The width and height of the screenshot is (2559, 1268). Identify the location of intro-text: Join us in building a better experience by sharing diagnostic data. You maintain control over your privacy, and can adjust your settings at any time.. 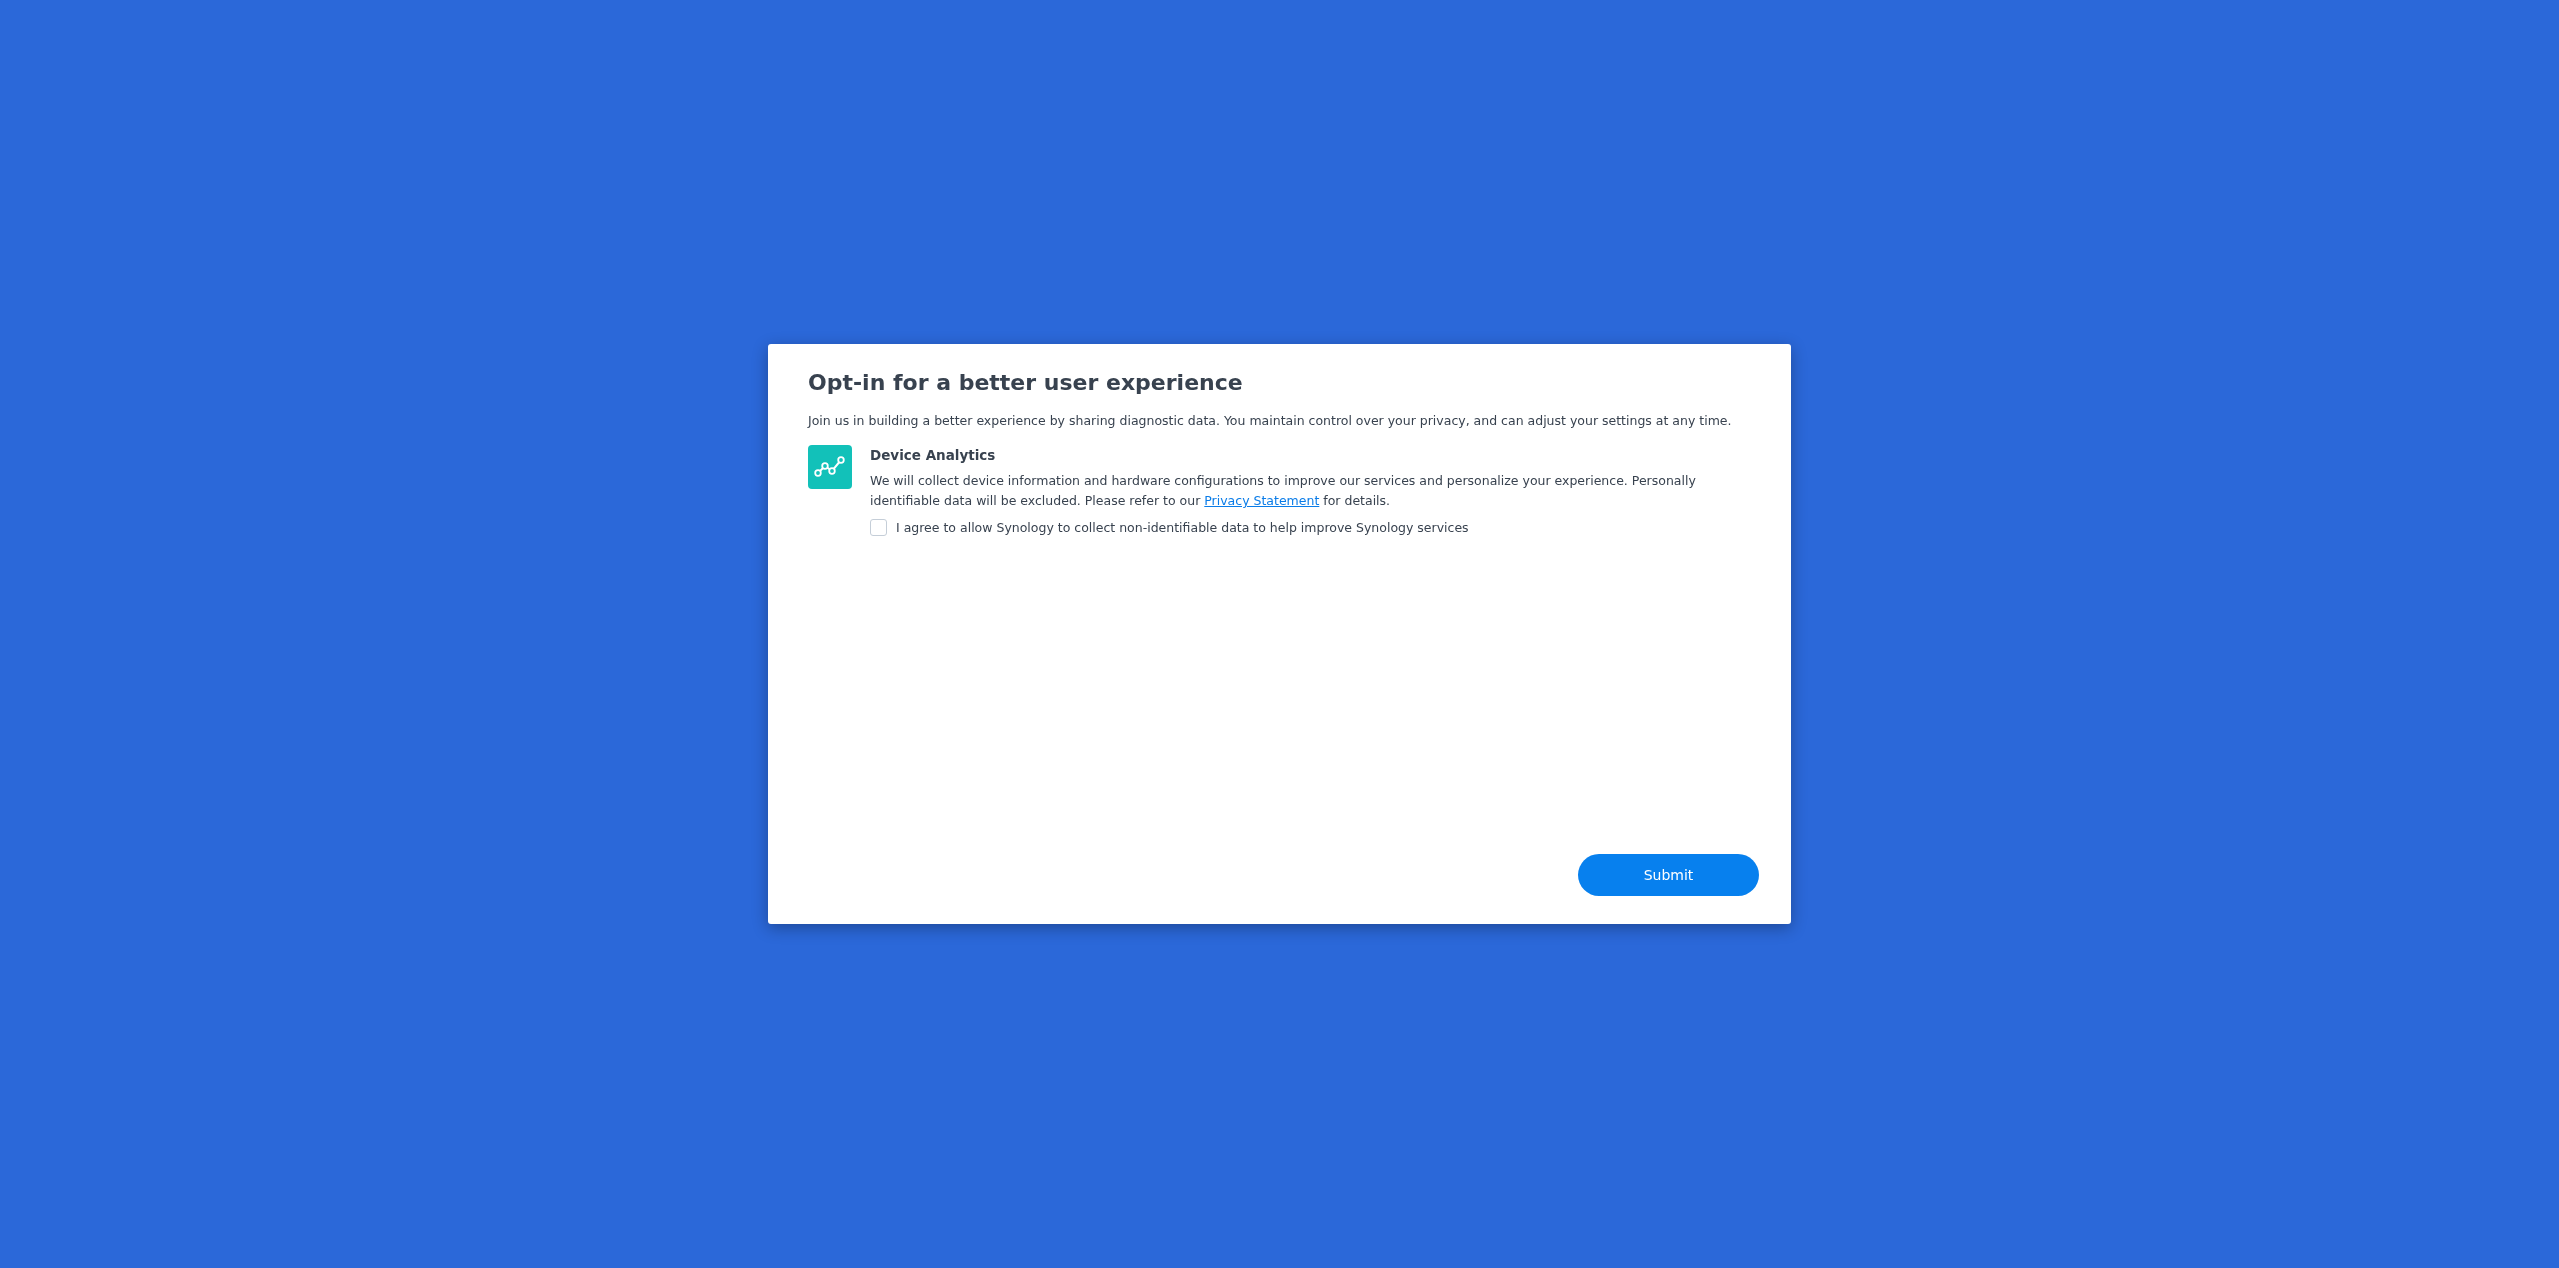
(1270, 421).